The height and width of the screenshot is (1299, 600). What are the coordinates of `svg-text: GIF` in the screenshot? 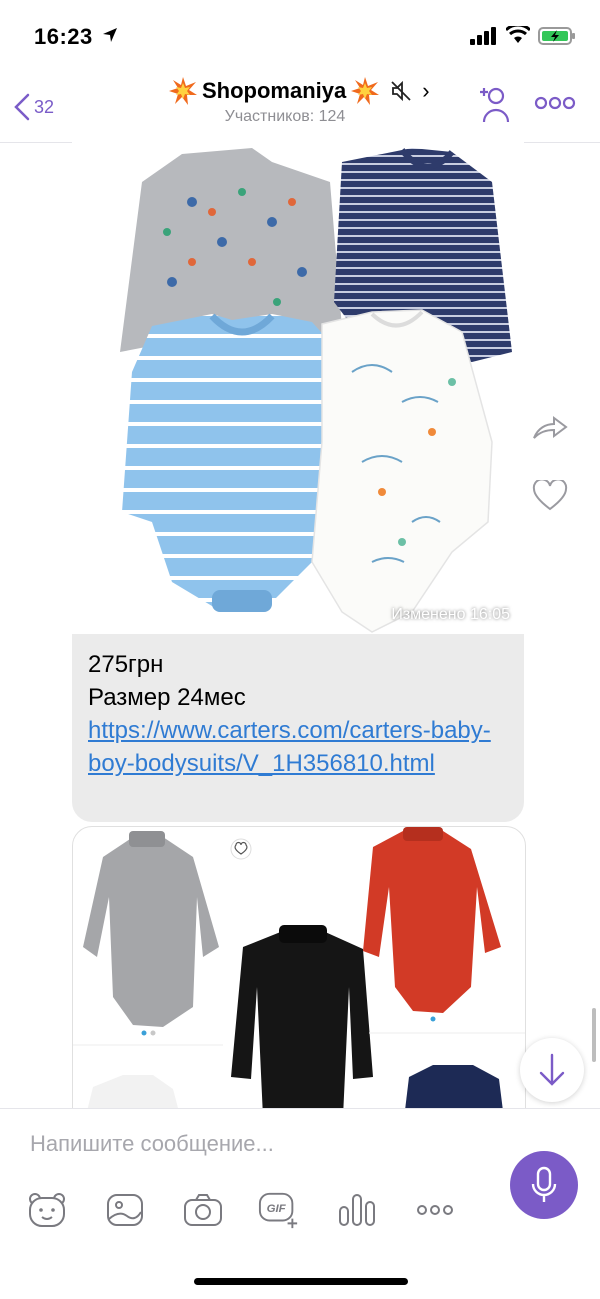 It's located at (277, 1209).